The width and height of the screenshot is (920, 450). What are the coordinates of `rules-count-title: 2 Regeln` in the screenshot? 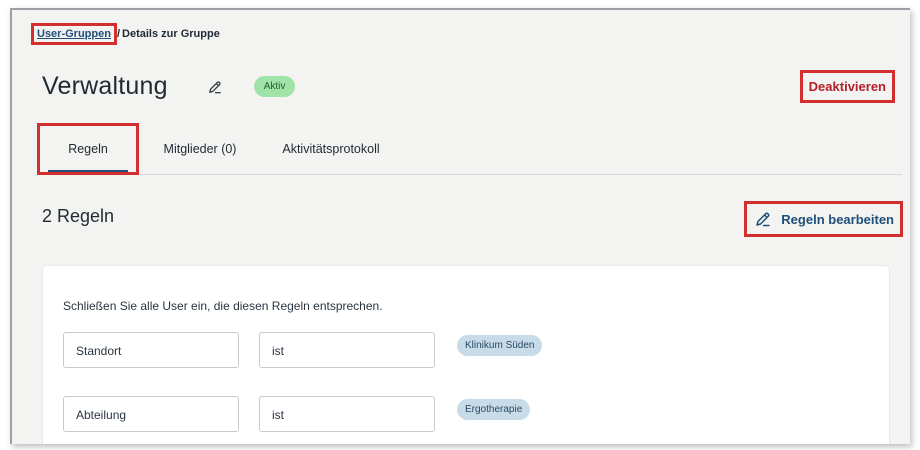 It's located at (78, 216).